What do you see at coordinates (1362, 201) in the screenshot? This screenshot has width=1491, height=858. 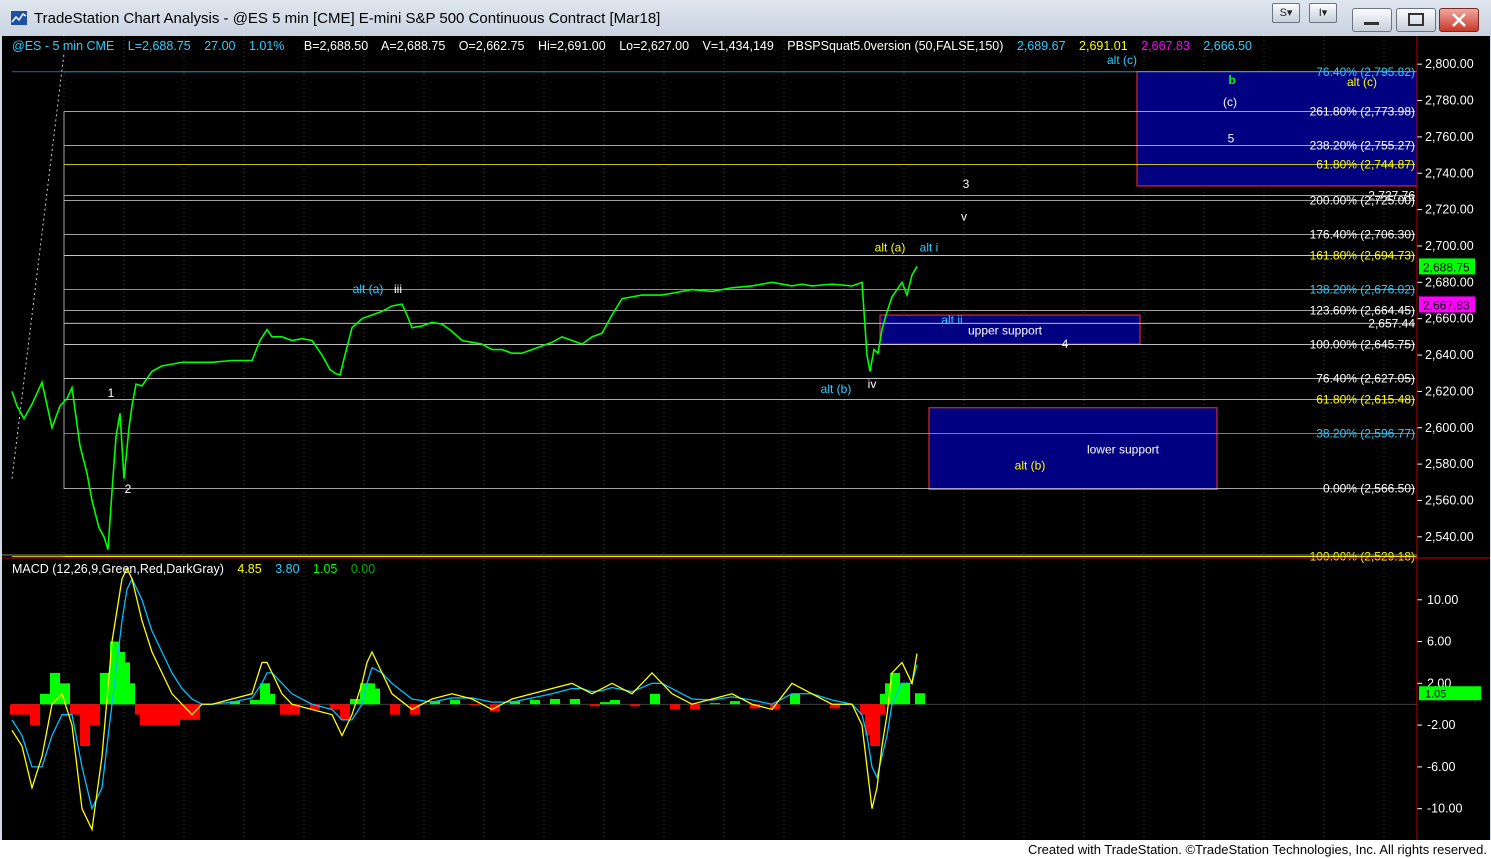 I see `fib-label: 200.00% (2,725.00)` at bounding box center [1362, 201].